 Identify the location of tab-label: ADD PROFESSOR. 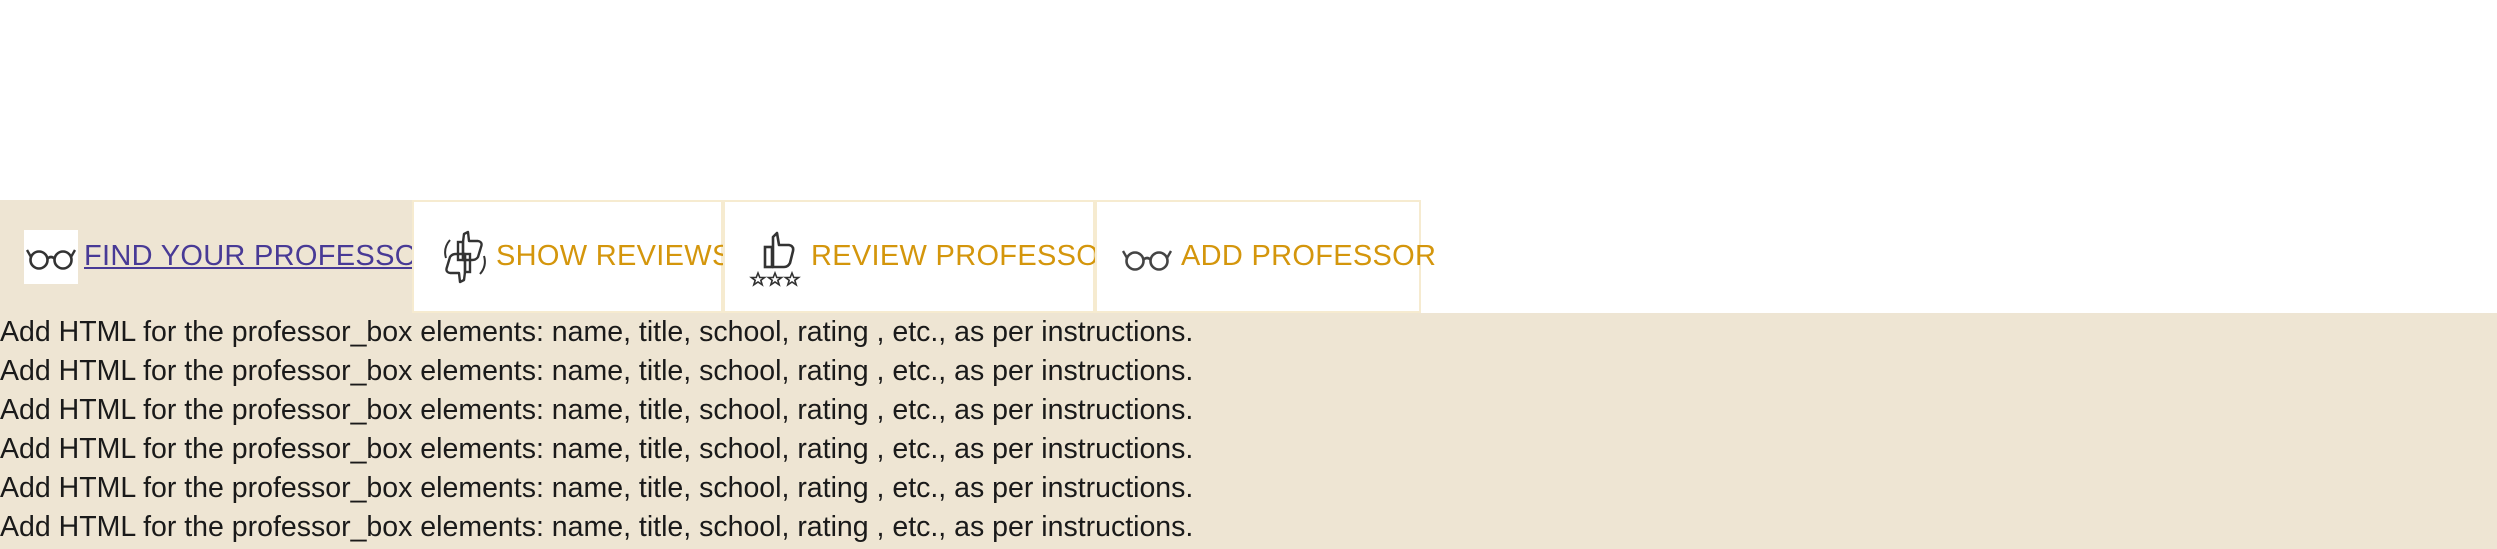
(1309, 256).